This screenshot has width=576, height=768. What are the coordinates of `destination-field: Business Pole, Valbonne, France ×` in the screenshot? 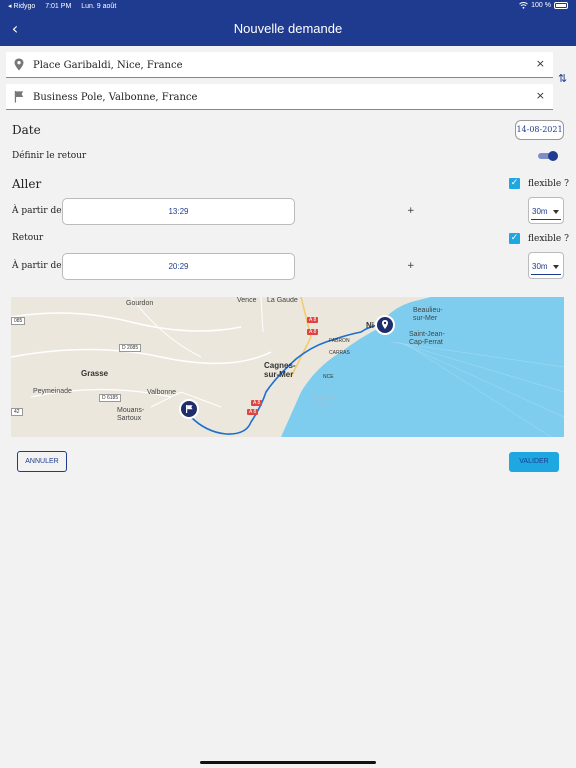 It's located at (279, 97).